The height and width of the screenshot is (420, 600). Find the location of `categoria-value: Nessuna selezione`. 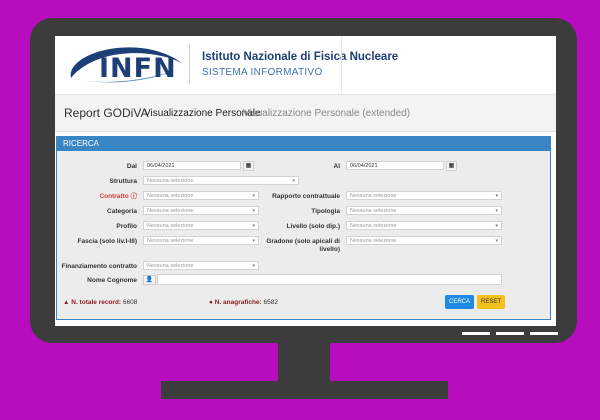

categoria-value: Nessuna selezione is located at coordinates (170, 211).